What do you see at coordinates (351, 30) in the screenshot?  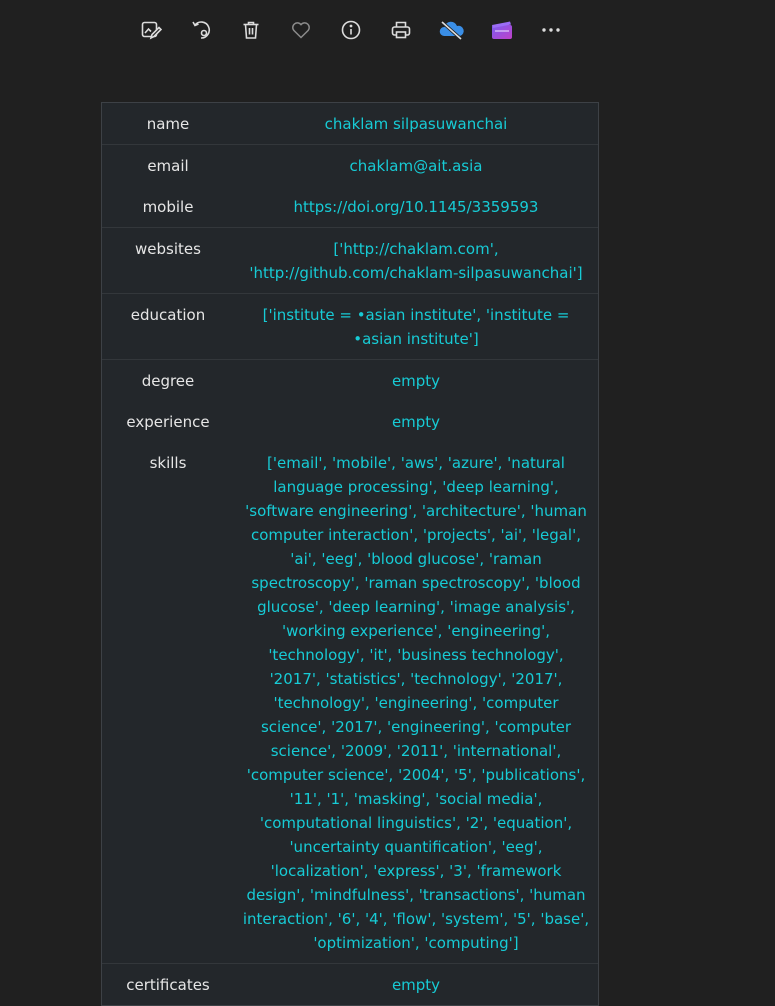 I see `info-icon` at bounding box center [351, 30].